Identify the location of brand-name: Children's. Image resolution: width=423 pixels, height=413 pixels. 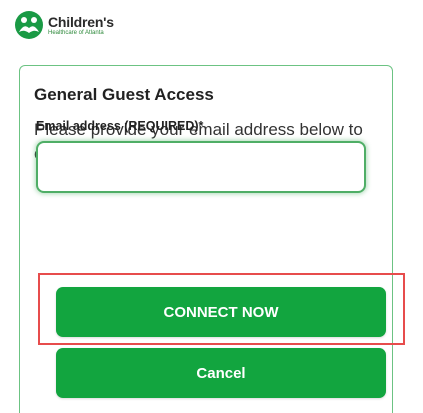
(81, 21).